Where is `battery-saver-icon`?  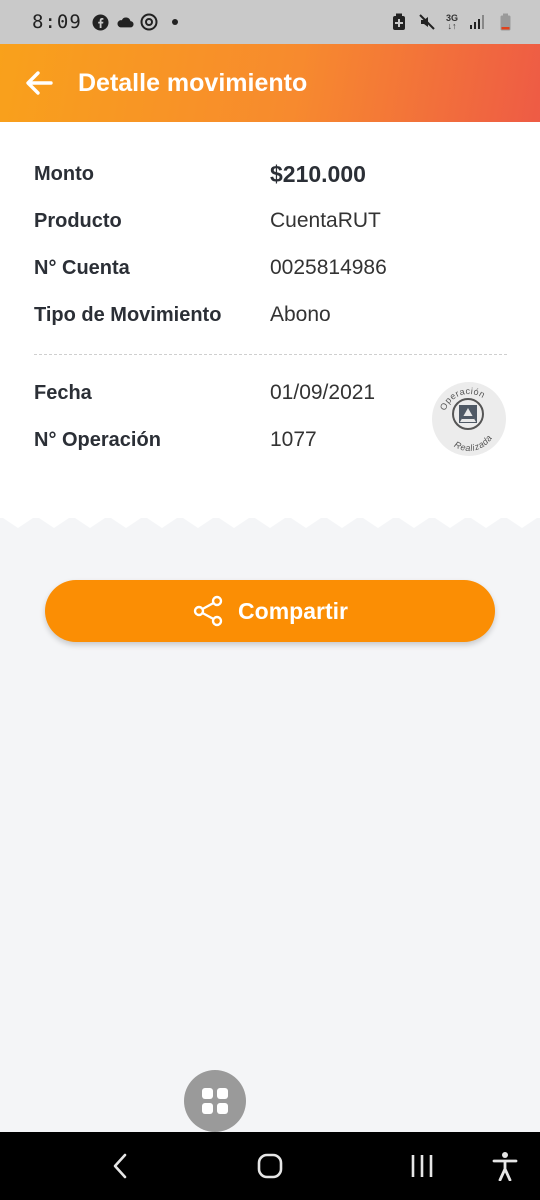
battery-saver-icon is located at coordinates (399, 22).